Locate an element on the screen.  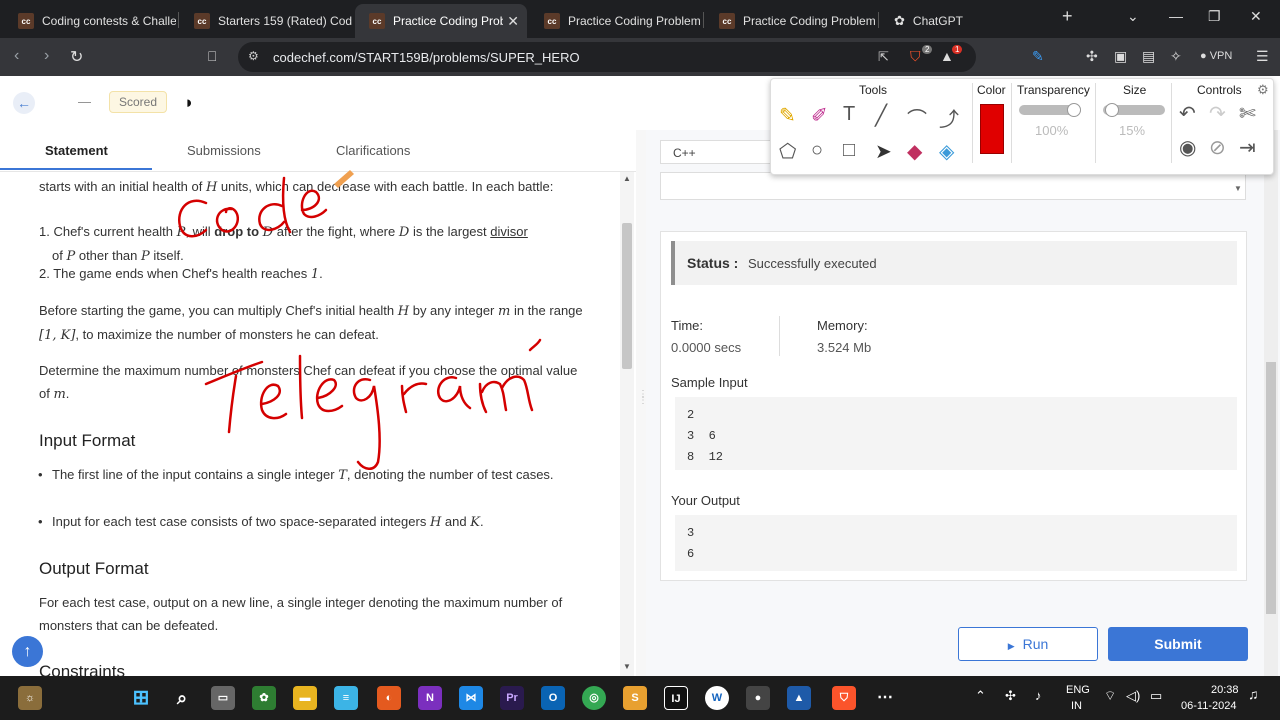
redo-icon: ↷ is located at coordinates (1217, 113).